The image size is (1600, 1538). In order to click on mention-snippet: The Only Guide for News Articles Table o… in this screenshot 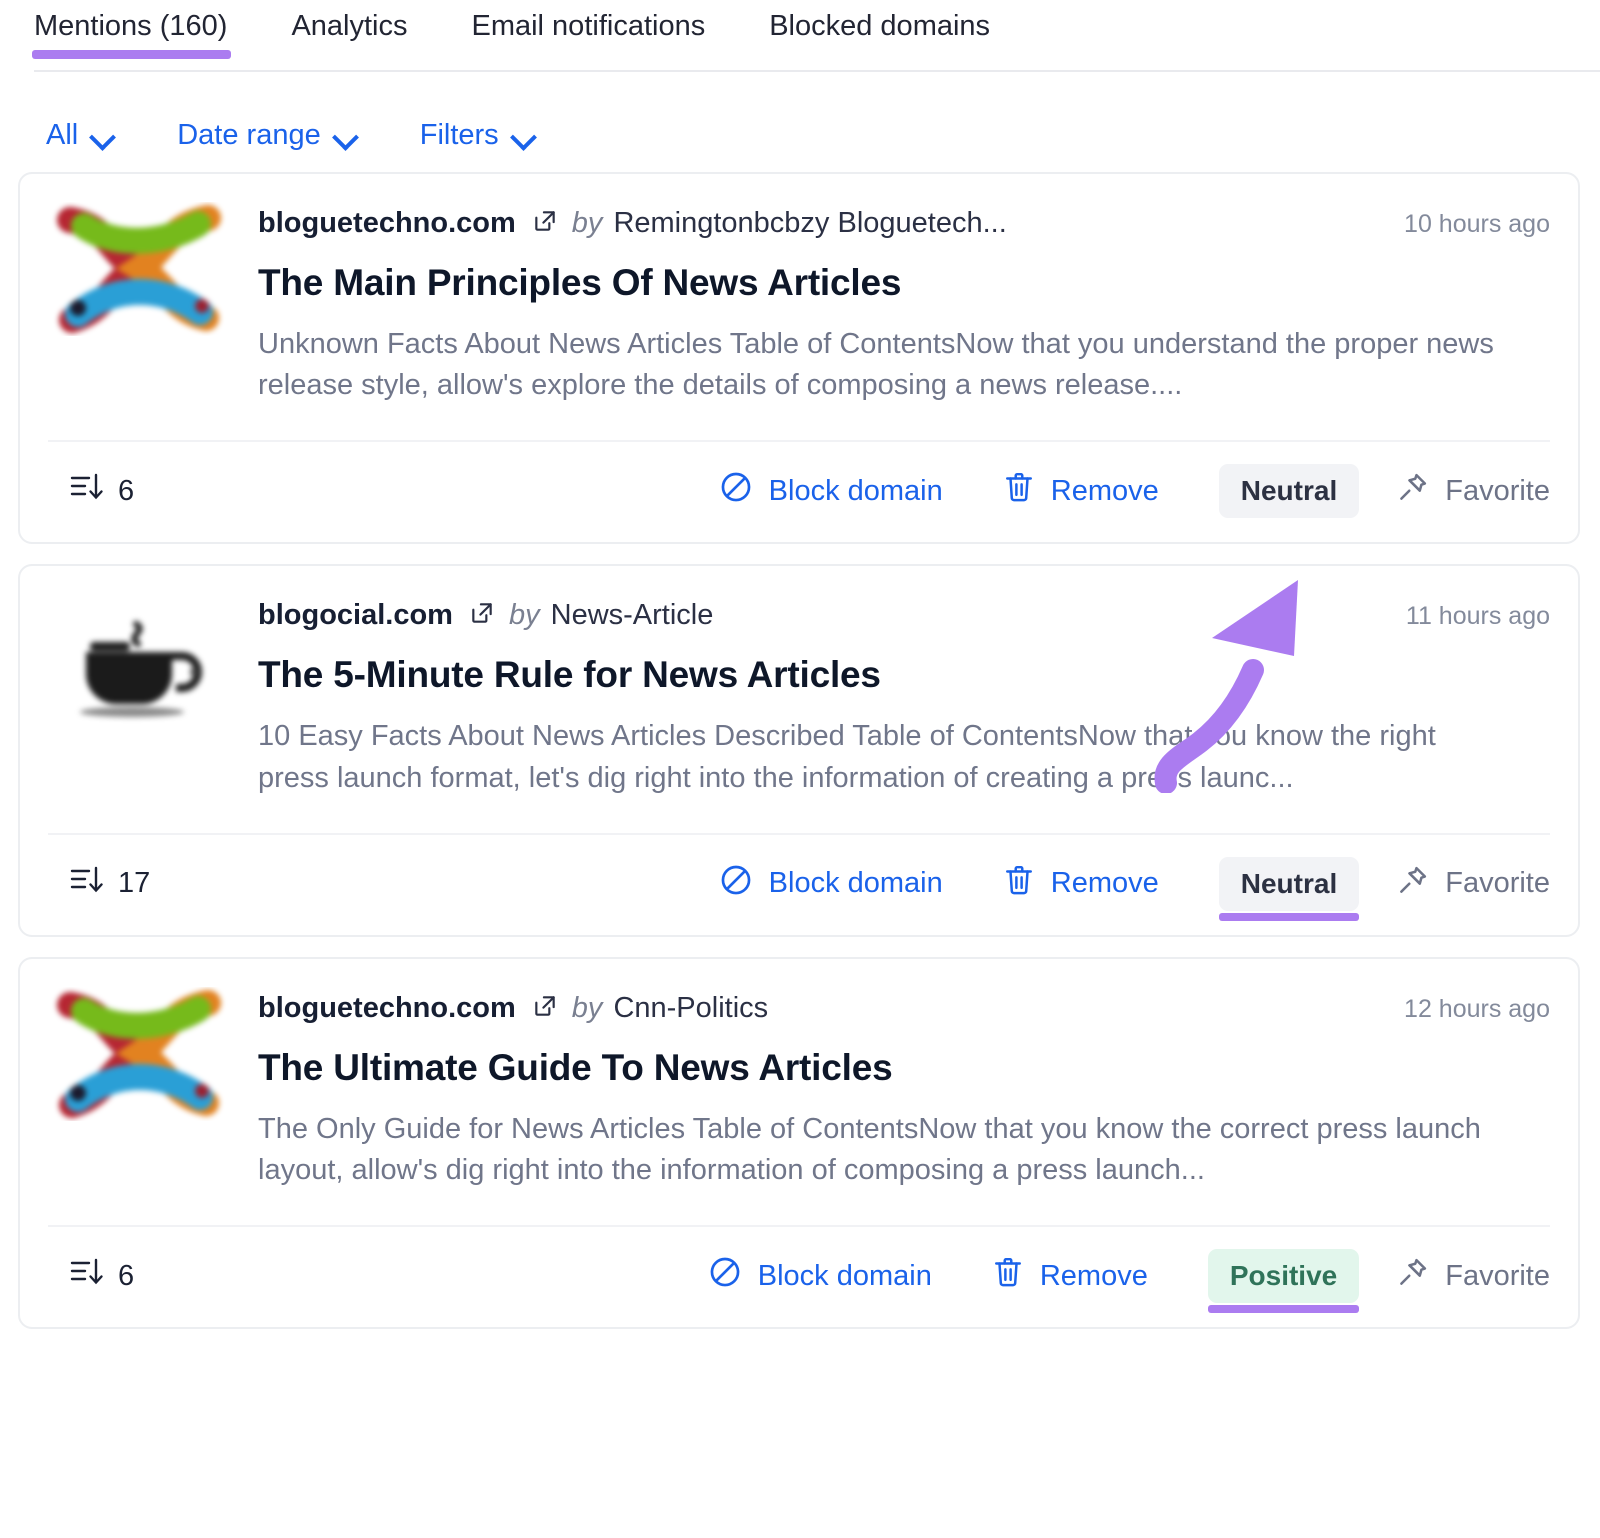, I will do `click(869, 1149)`.